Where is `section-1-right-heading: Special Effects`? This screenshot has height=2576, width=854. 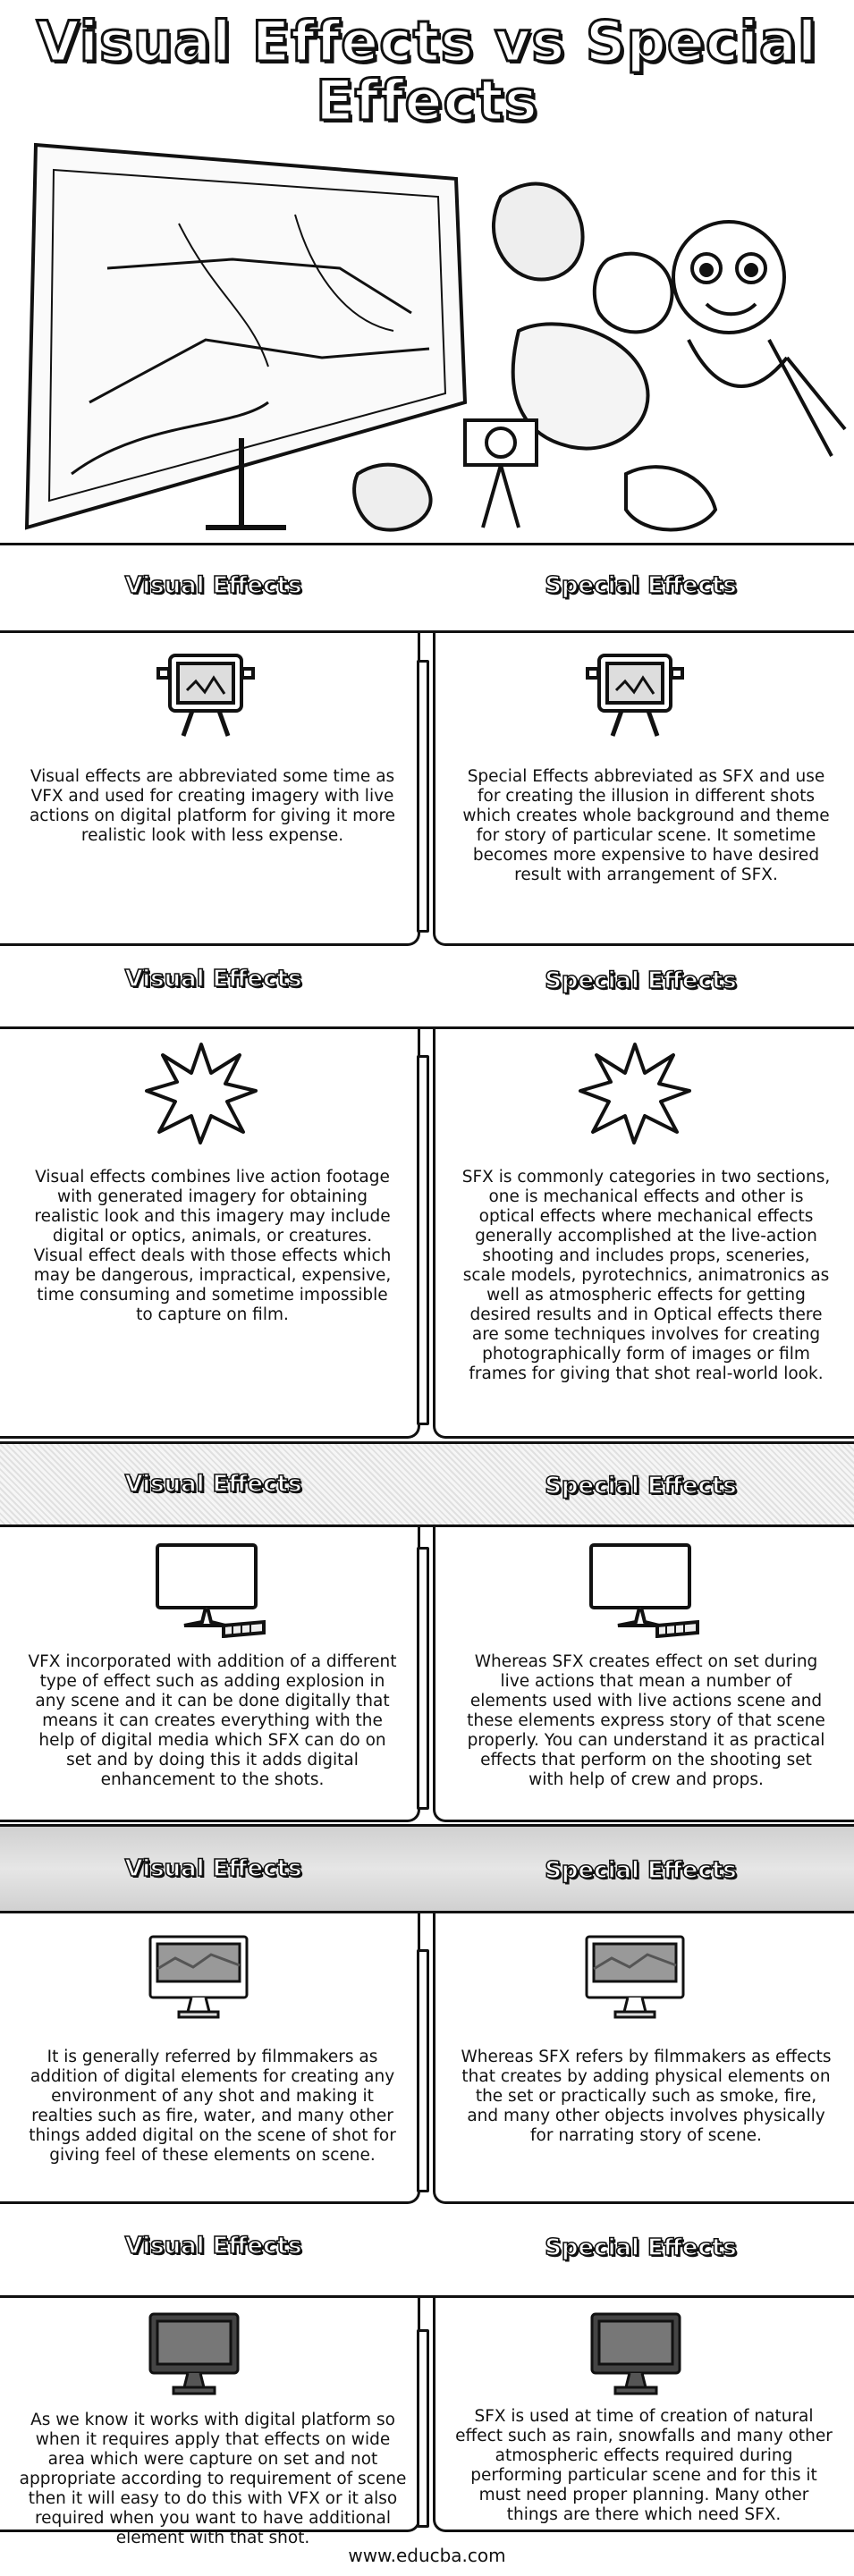 section-1-right-heading: Special Effects is located at coordinates (640, 585).